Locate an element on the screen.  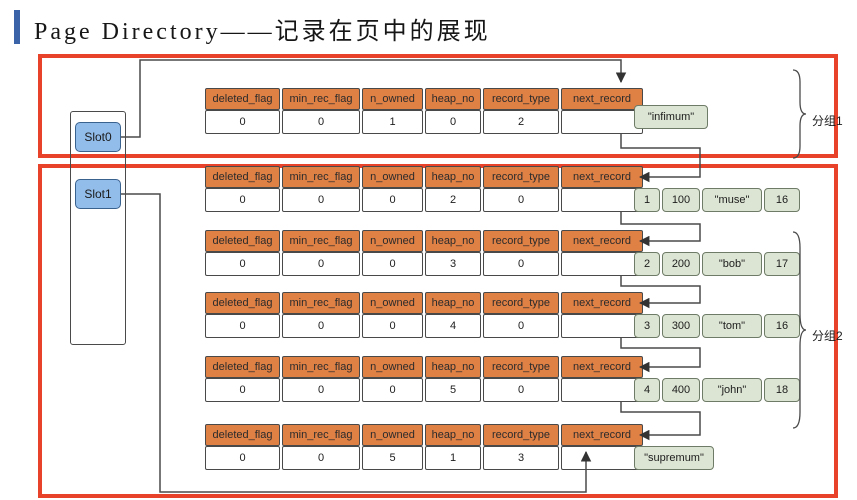
record-4-next-record is located at coordinates (602, 390).